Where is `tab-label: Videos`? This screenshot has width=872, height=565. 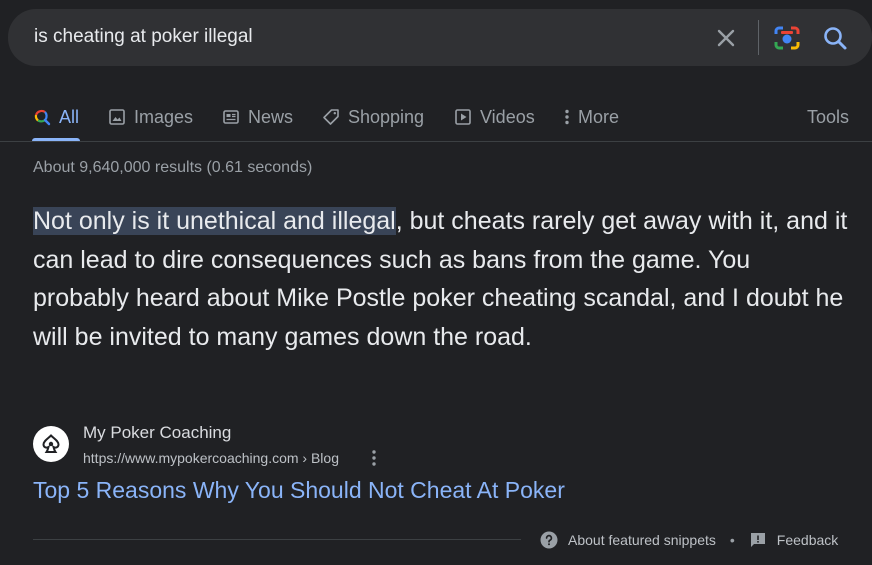
tab-label: Videos is located at coordinates (507, 116).